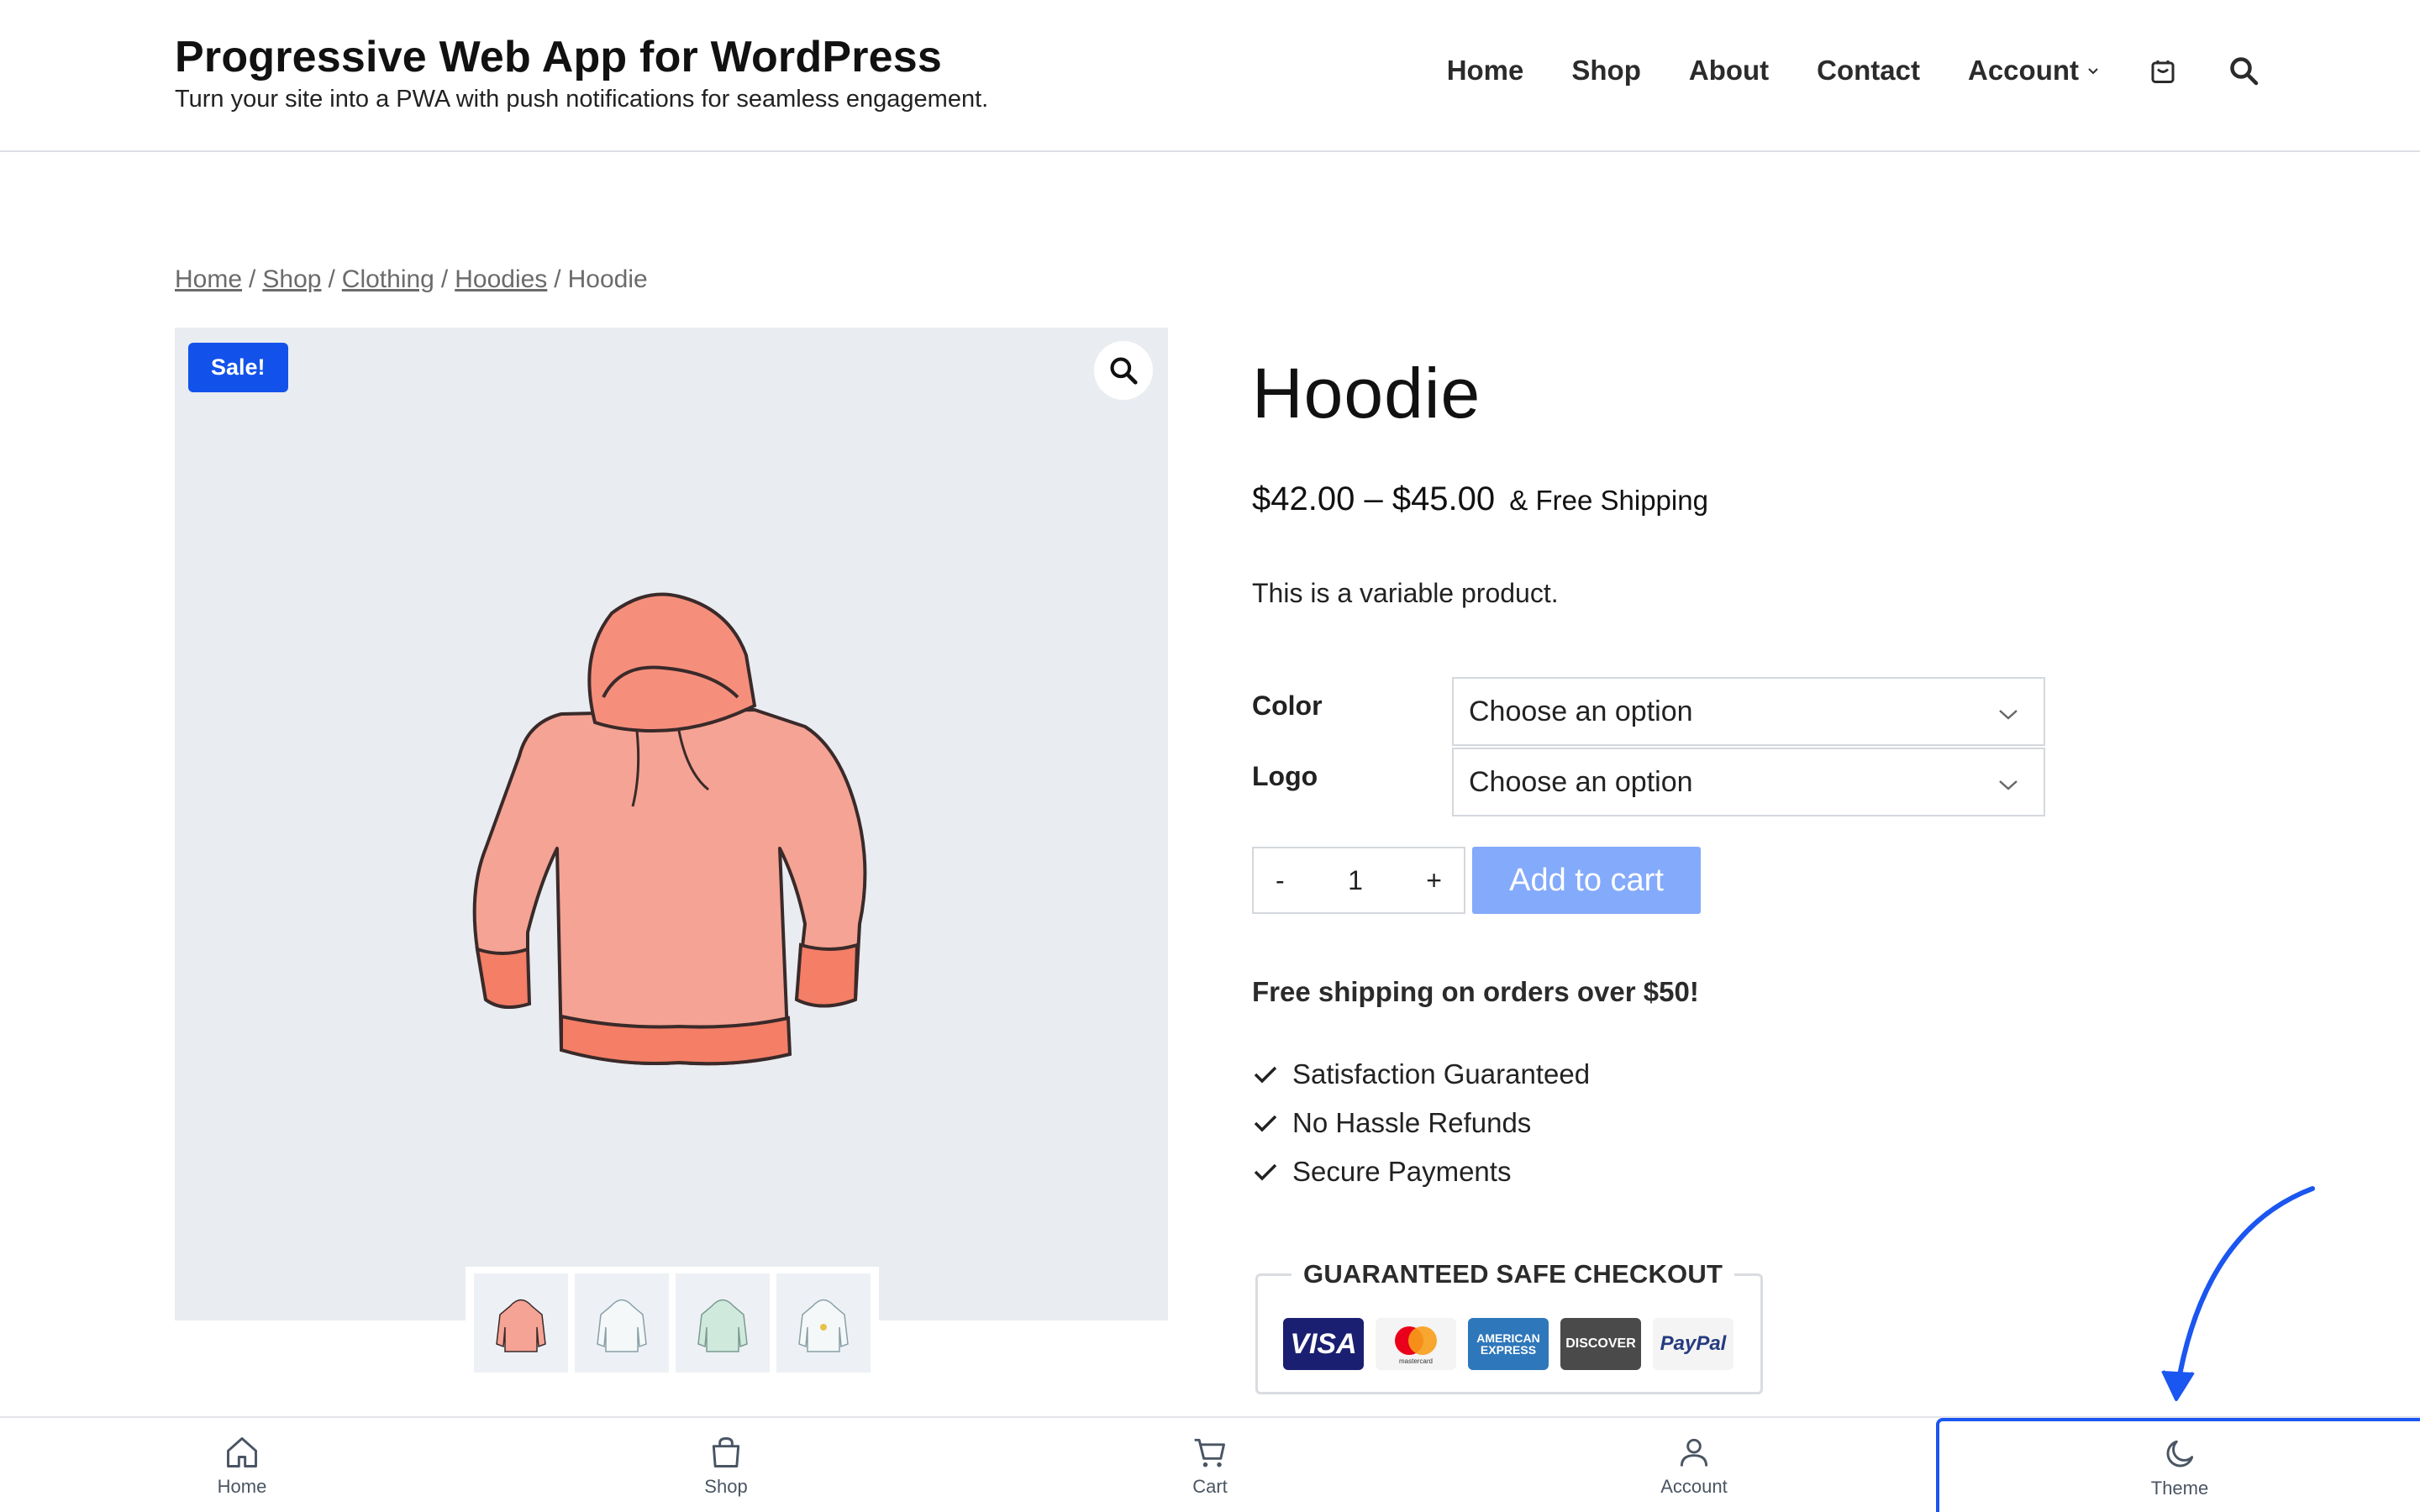 The image size is (2420, 1512). Describe the element at coordinates (1406, 593) in the screenshot. I see `short-description: This is a variable product.` at that location.